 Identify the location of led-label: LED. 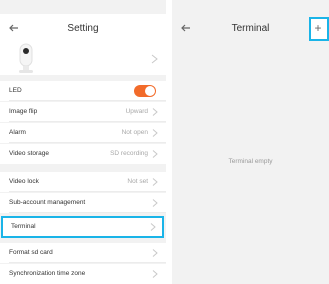
(15, 90).